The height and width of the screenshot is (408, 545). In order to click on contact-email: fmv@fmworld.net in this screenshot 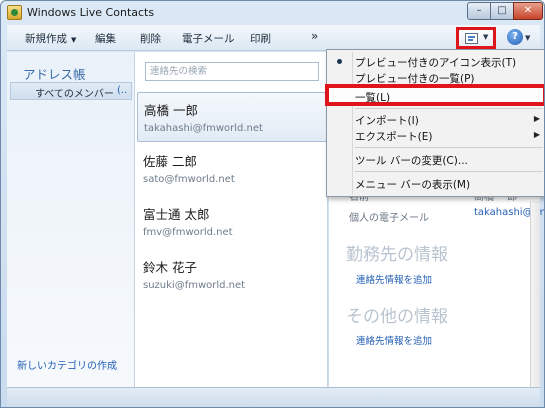, I will do `click(188, 232)`.